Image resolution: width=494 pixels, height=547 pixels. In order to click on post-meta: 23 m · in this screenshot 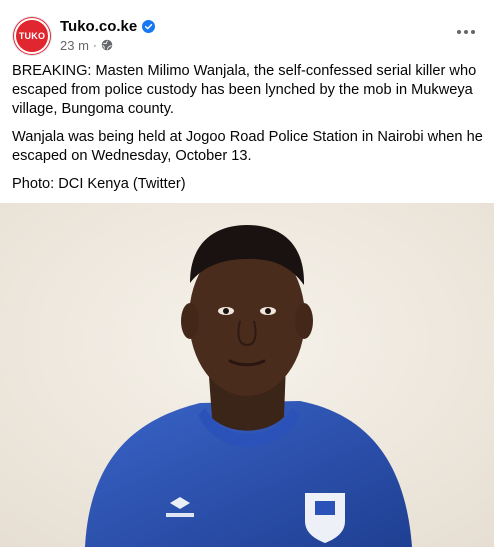, I will do `click(86, 45)`.